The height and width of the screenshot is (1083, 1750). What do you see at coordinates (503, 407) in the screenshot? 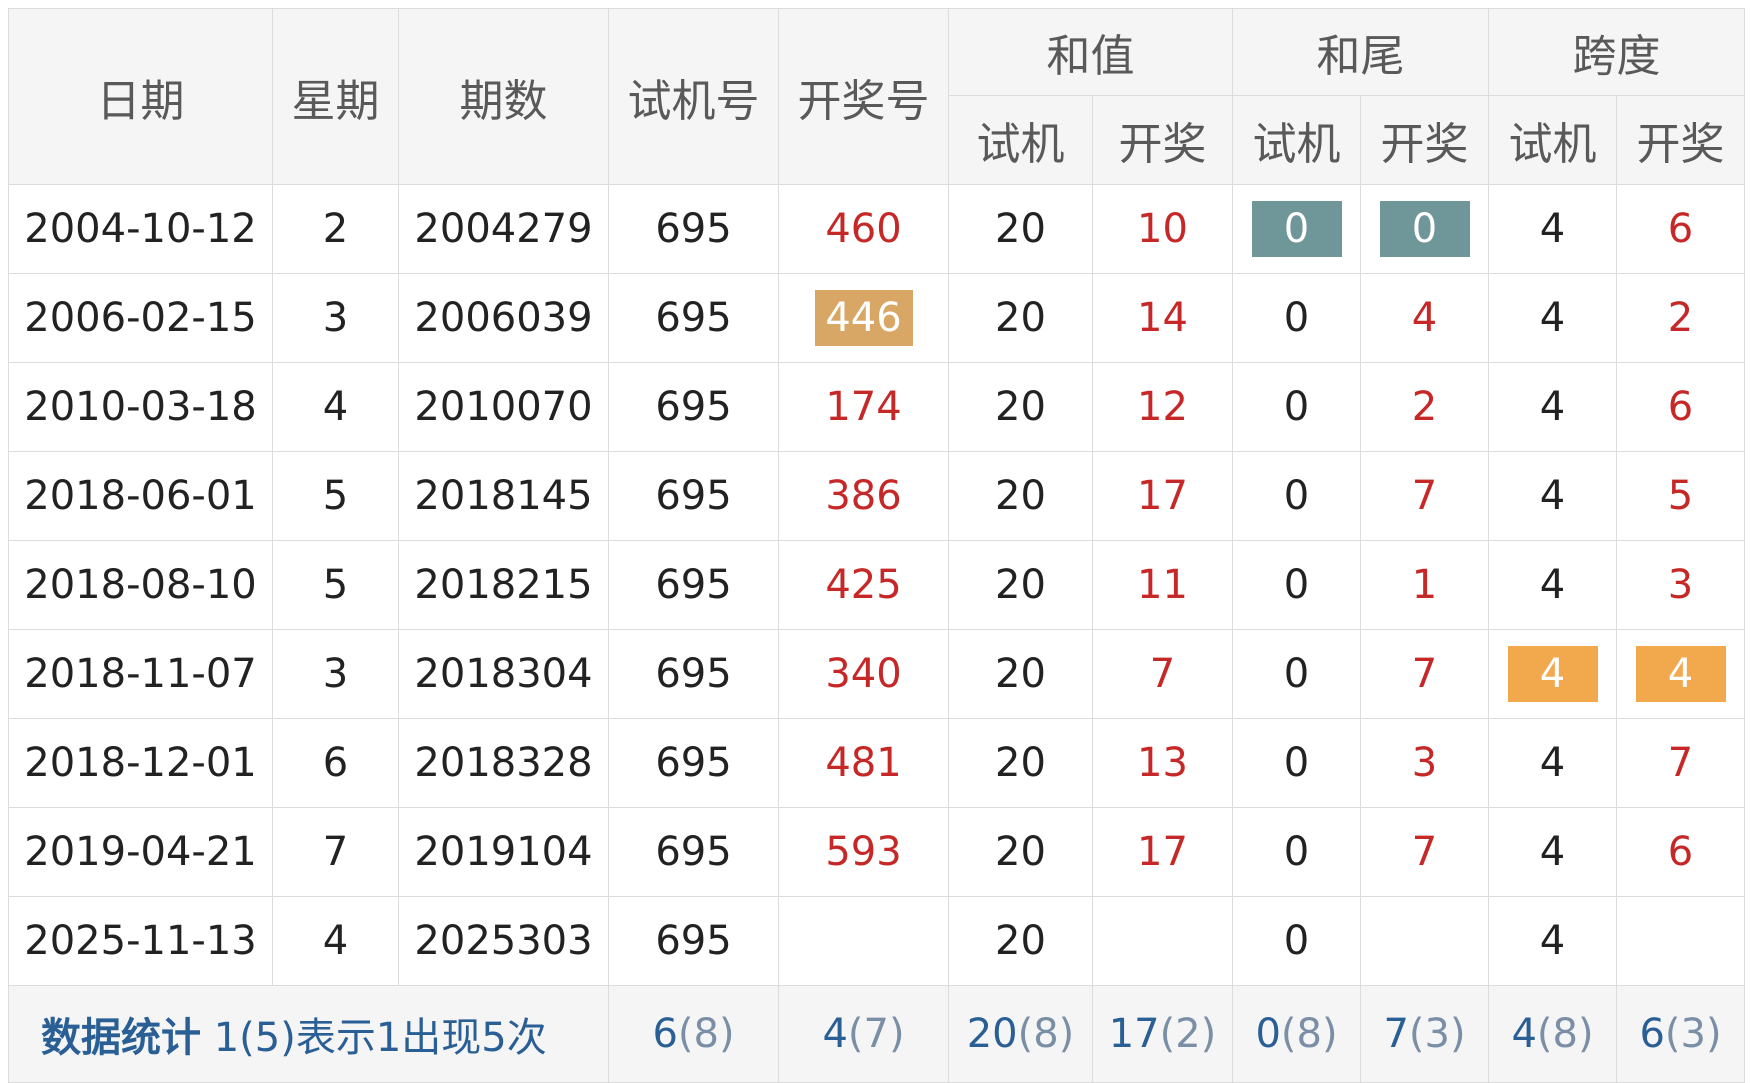
I see `cell-issue: 2010070` at bounding box center [503, 407].